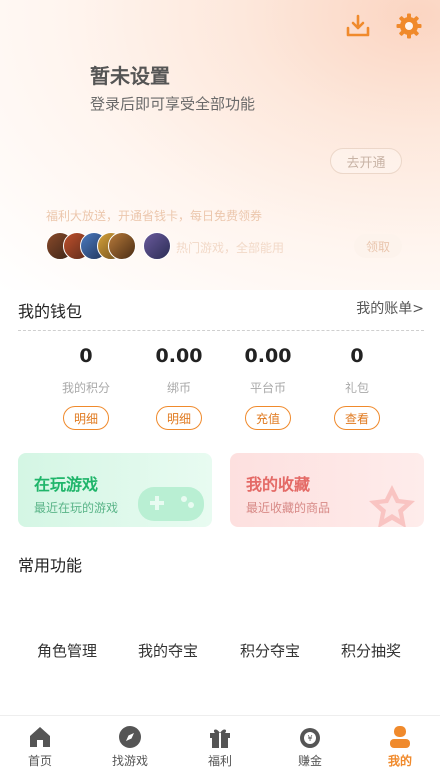 The image size is (440, 770). I want to click on role-management-link: 角色管理, so click(67, 650).